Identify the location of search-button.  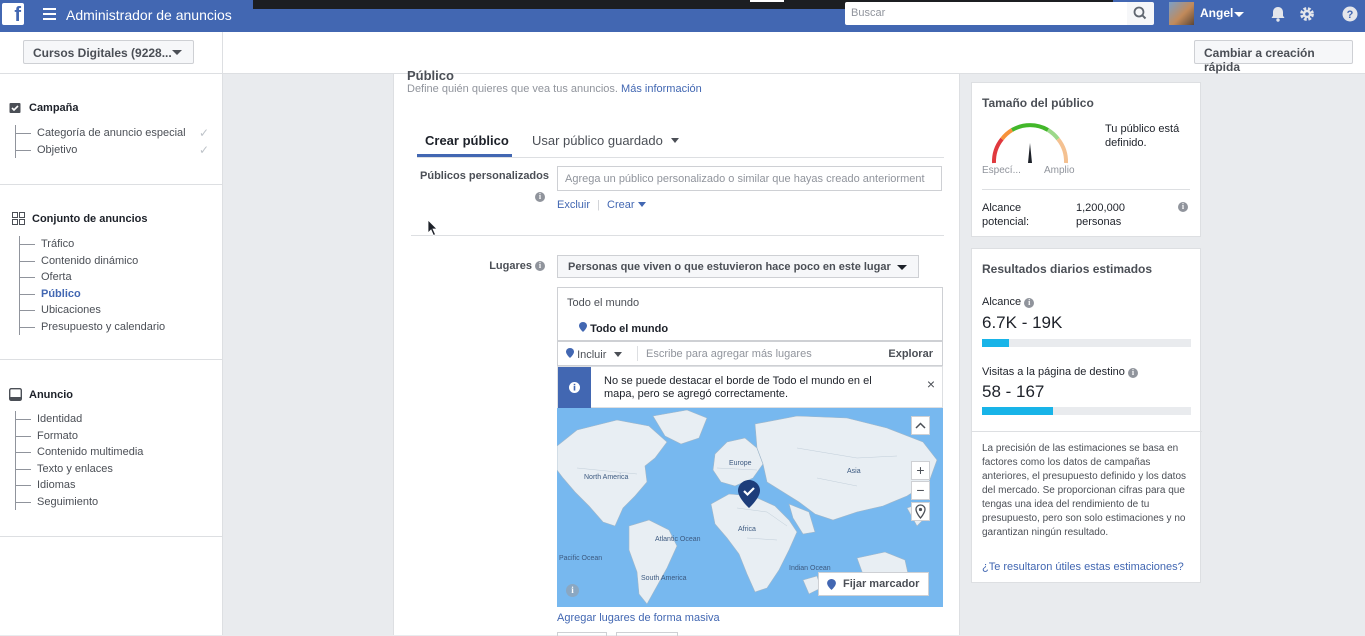
(1140, 13).